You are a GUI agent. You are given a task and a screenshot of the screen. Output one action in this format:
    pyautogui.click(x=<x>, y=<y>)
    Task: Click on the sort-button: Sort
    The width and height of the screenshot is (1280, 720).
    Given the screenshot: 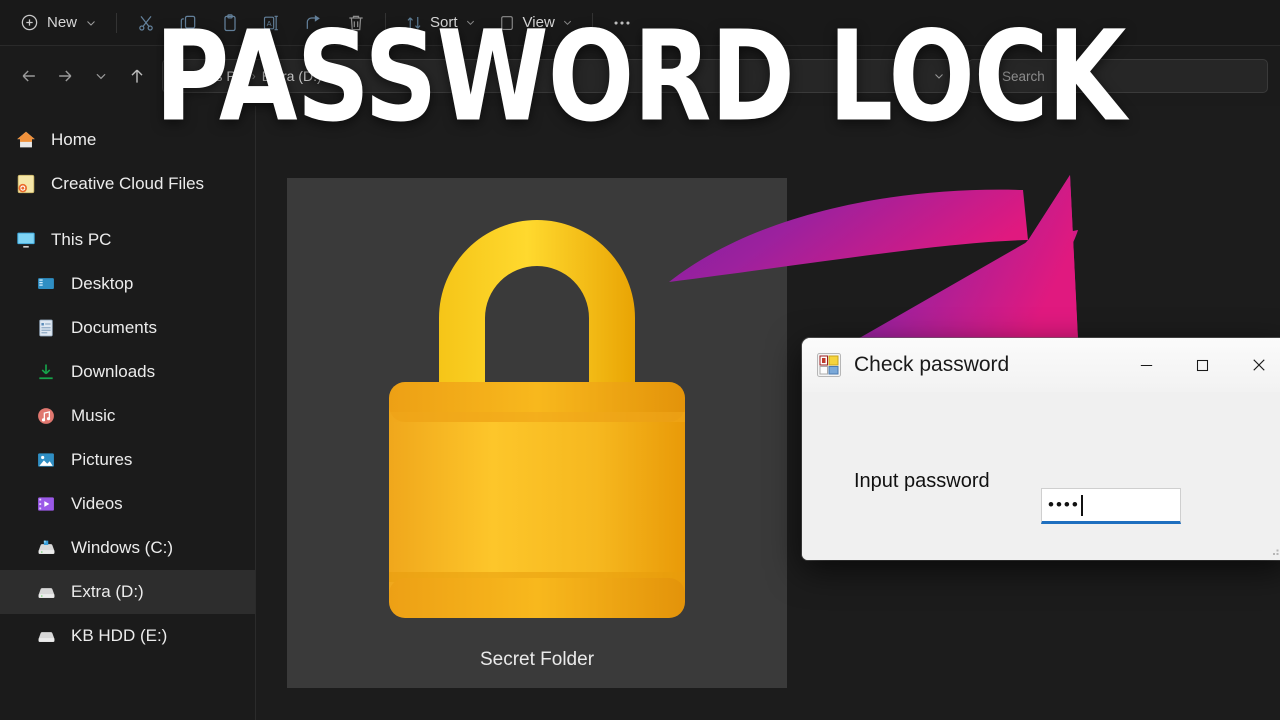 What is the action you would take?
    pyautogui.click(x=440, y=23)
    